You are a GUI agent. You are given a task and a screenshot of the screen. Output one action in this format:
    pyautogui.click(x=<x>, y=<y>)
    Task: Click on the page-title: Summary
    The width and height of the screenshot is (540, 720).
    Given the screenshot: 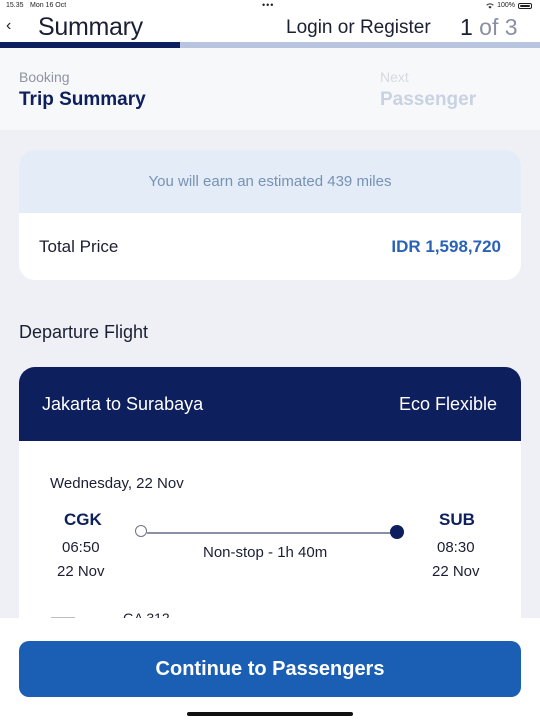 What is the action you would take?
    pyautogui.click(x=90, y=27)
    